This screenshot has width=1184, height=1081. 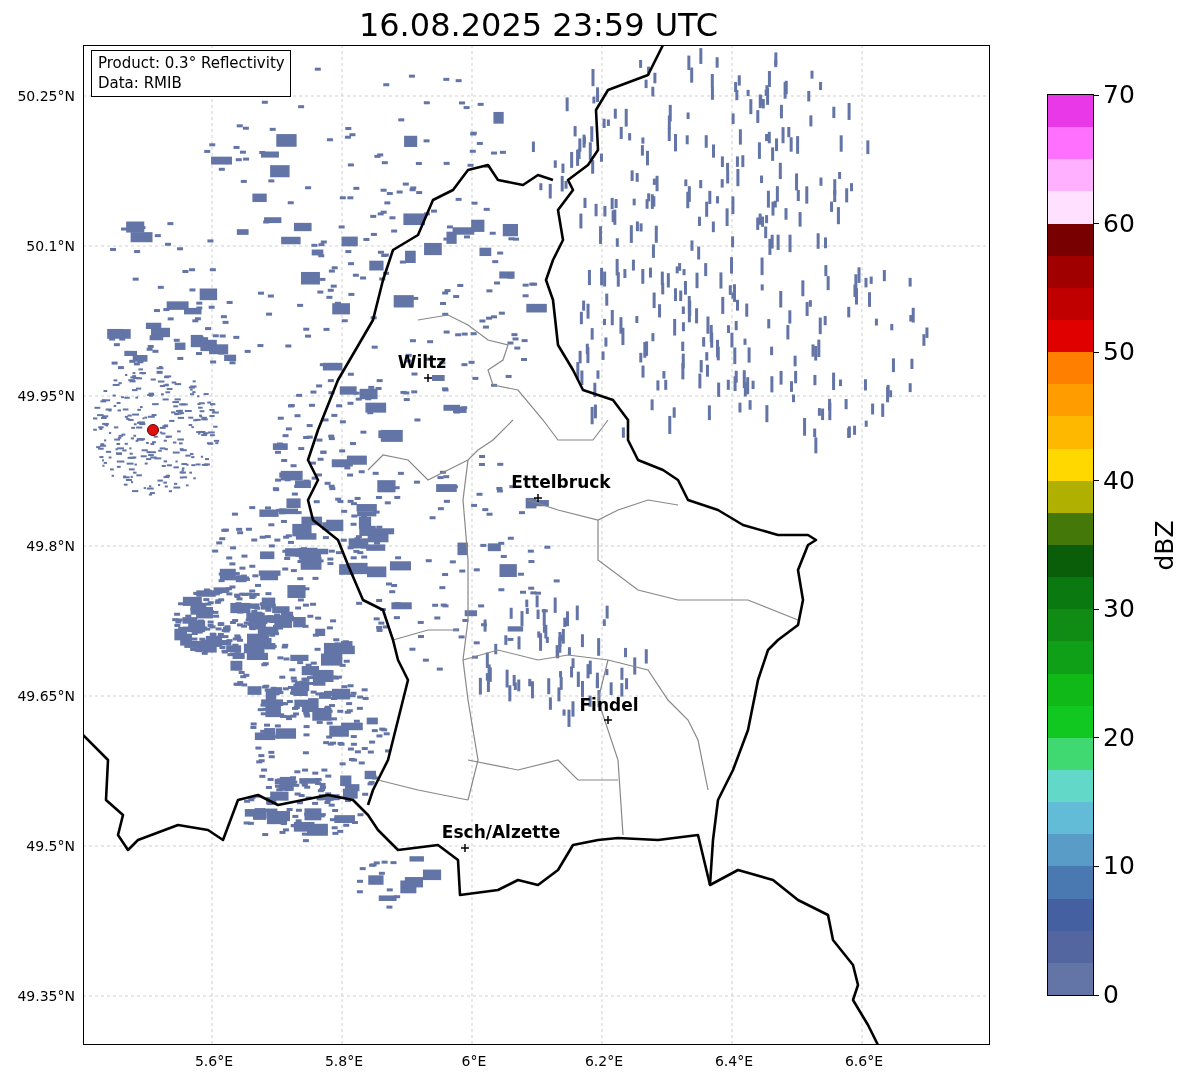 I want to click on latitude-label: 49.8°N, so click(x=50, y=546).